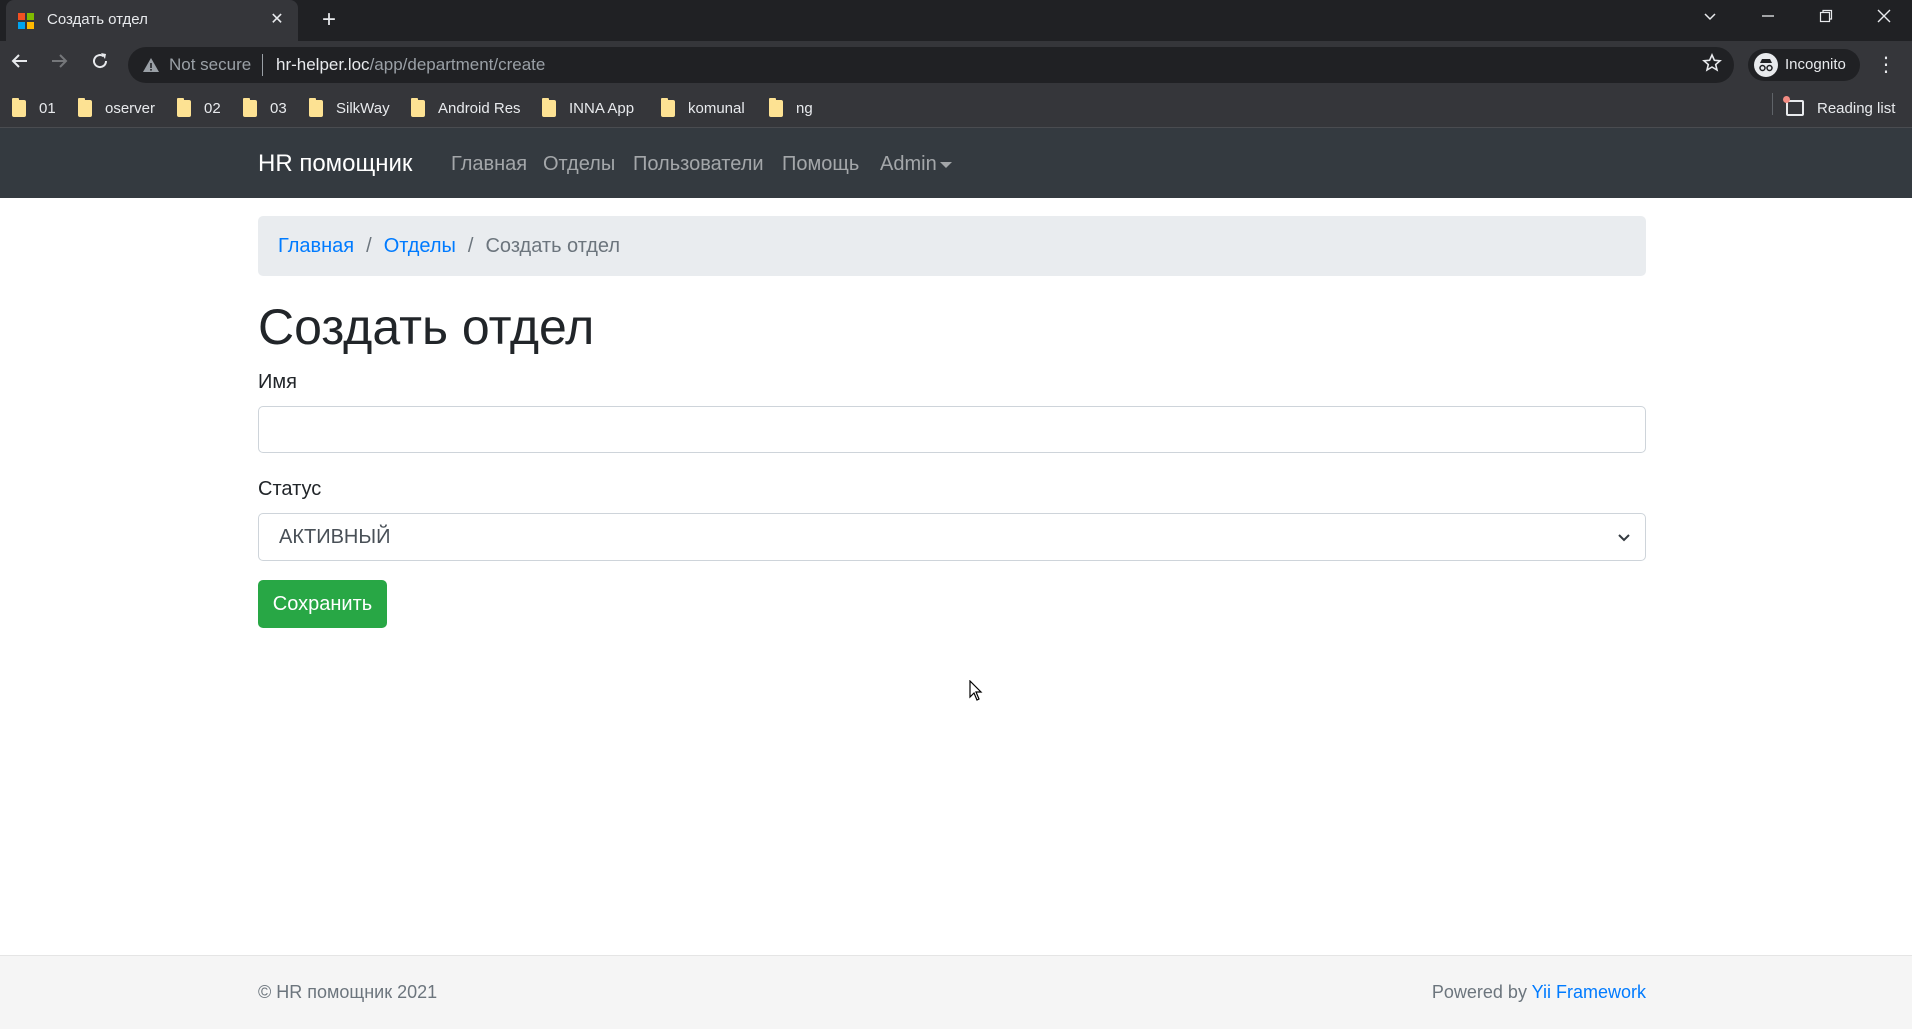  Describe the element at coordinates (1624, 537) in the screenshot. I see `chevron-down-icon` at that location.